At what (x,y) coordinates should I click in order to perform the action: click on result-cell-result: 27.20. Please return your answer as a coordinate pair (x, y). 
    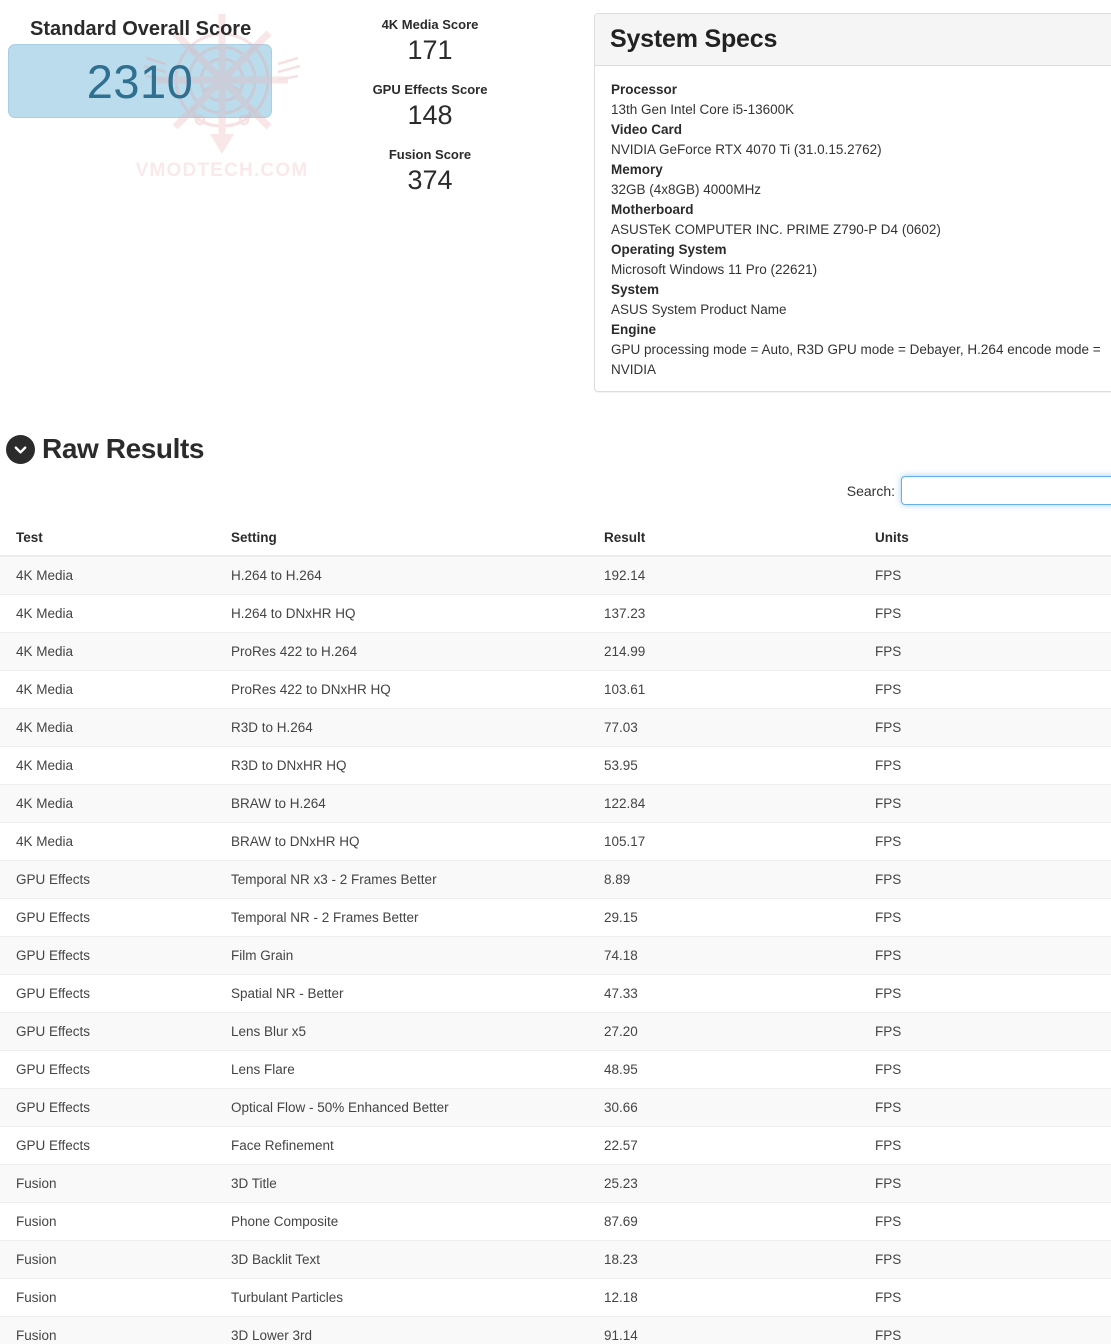
    Looking at the image, I should click on (732, 1031).